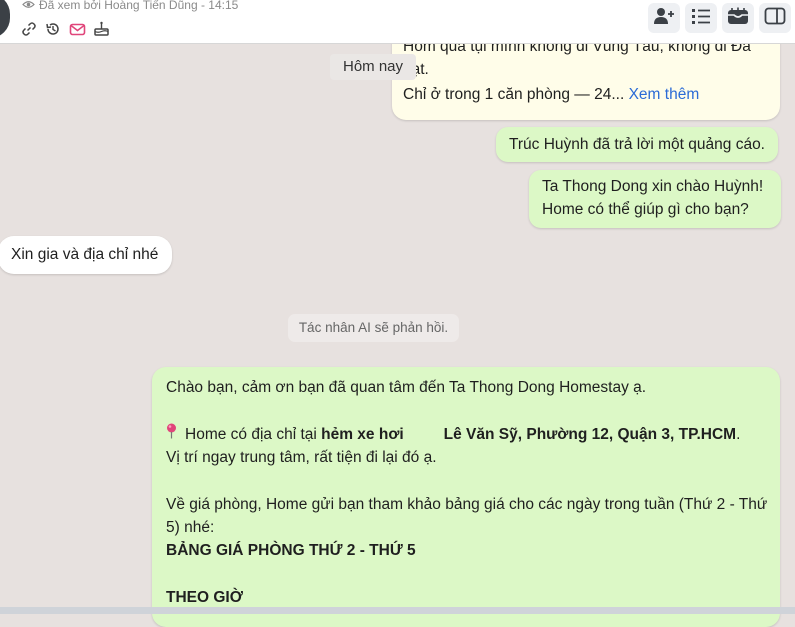 Image resolution: width=795 pixels, height=627 pixels. I want to click on add-user-button, so click(664, 18).